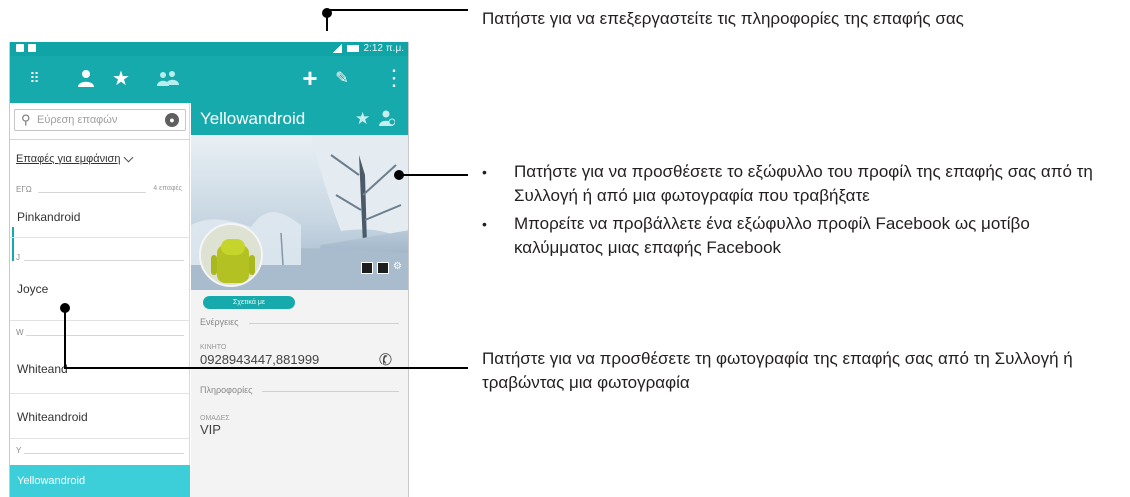  I want to click on contact-name: Whiteand, so click(42, 369).